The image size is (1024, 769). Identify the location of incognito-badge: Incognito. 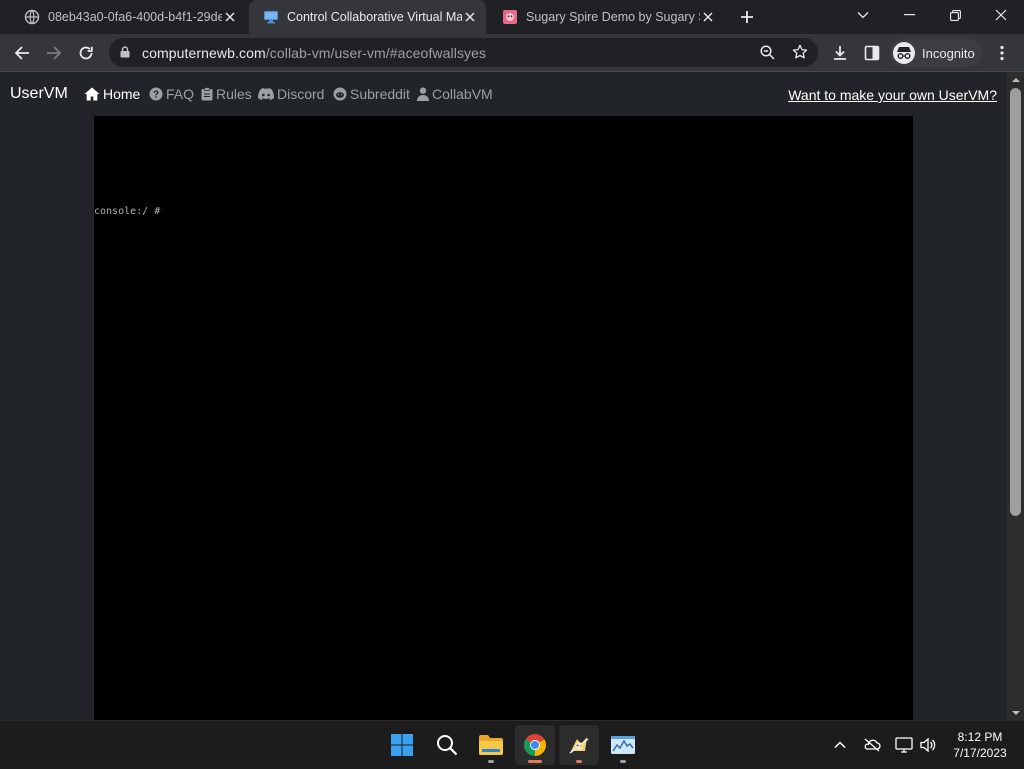
(936, 53).